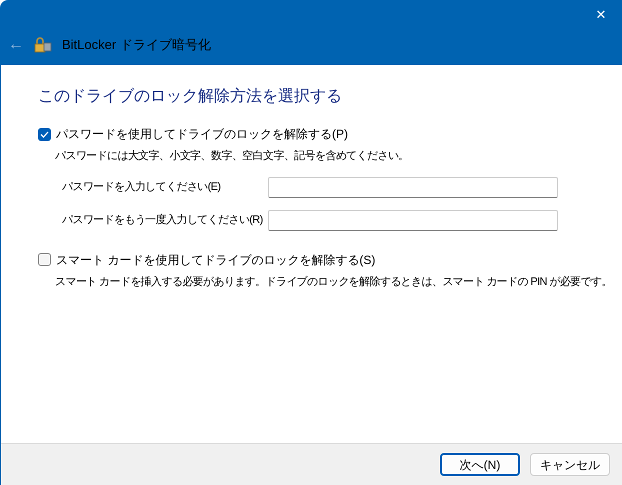 The image size is (622, 485). Describe the element at coordinates (232, 156) in the screenshot. I see `option-description: パスワードには大文字、小文字、数字、空白文字、記号を含めてください。` at that location.